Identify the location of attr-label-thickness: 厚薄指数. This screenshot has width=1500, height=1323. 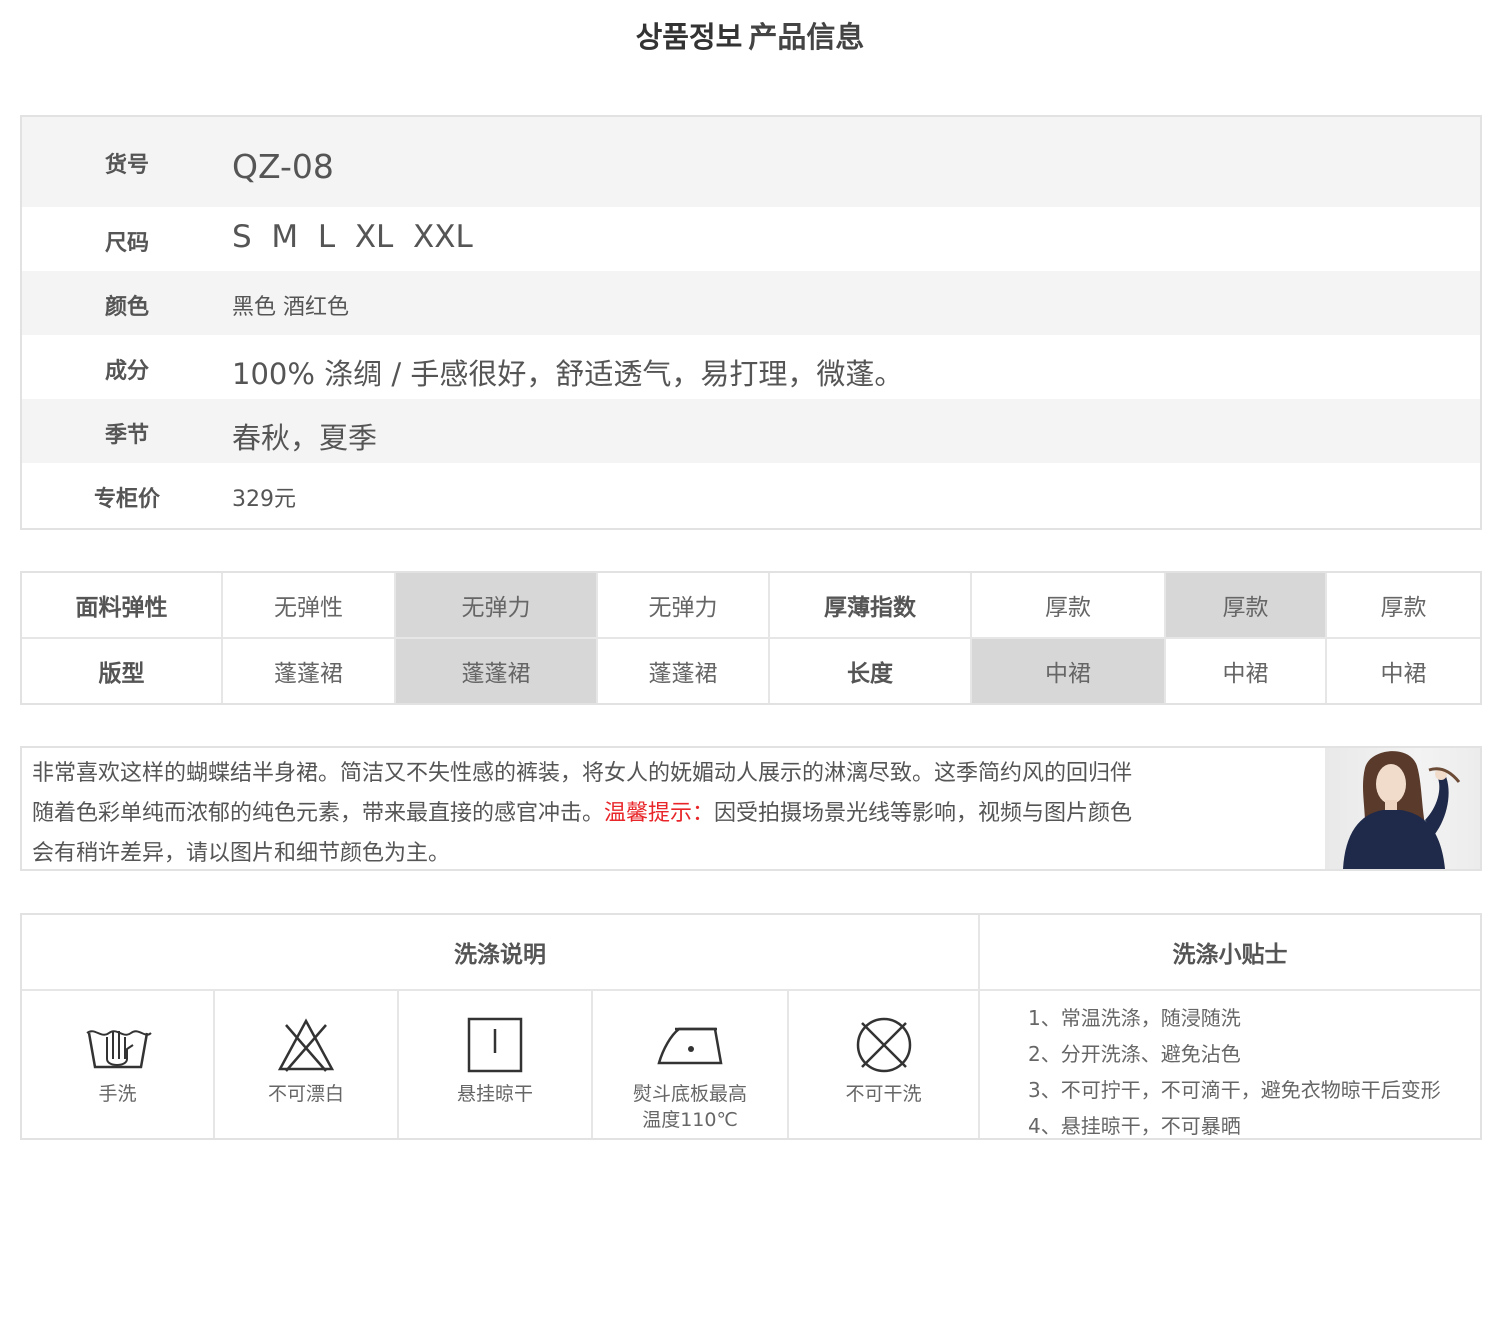
(871, 605).